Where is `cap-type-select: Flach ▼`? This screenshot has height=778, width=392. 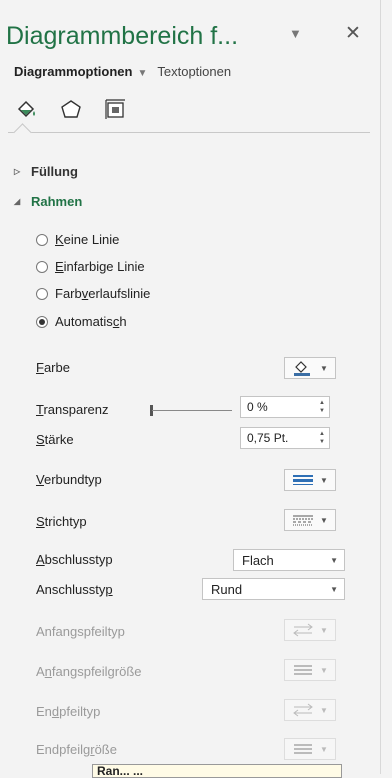 cap-type-select: Flach ▼ is located at coordinates (289, 560).